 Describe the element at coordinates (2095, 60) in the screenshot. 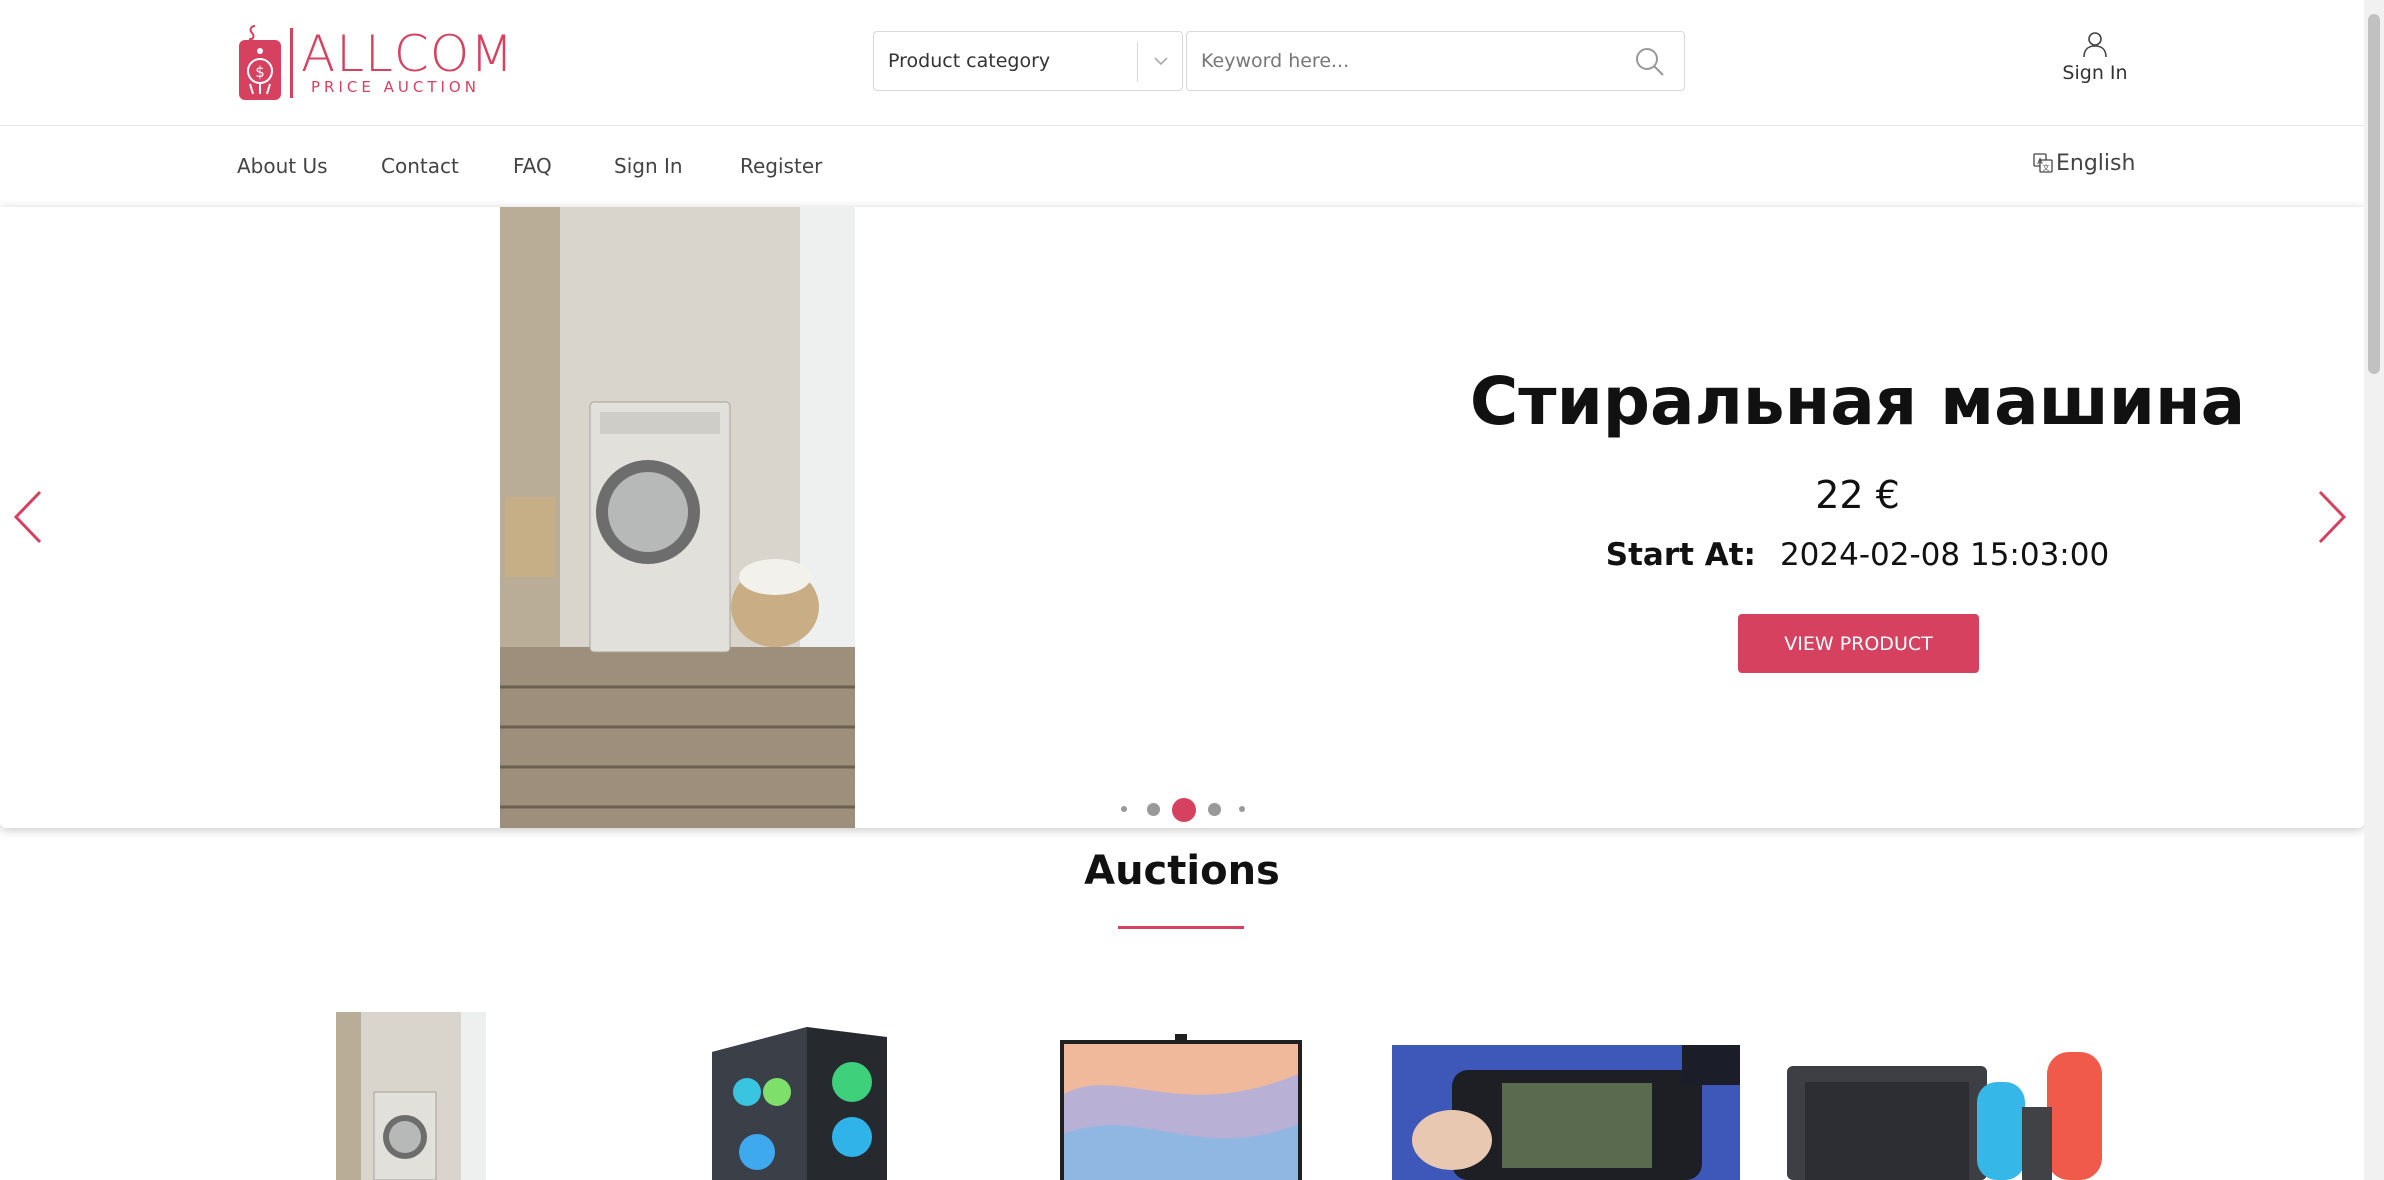

I see `header-sign-in-button: Sign In` at that location.